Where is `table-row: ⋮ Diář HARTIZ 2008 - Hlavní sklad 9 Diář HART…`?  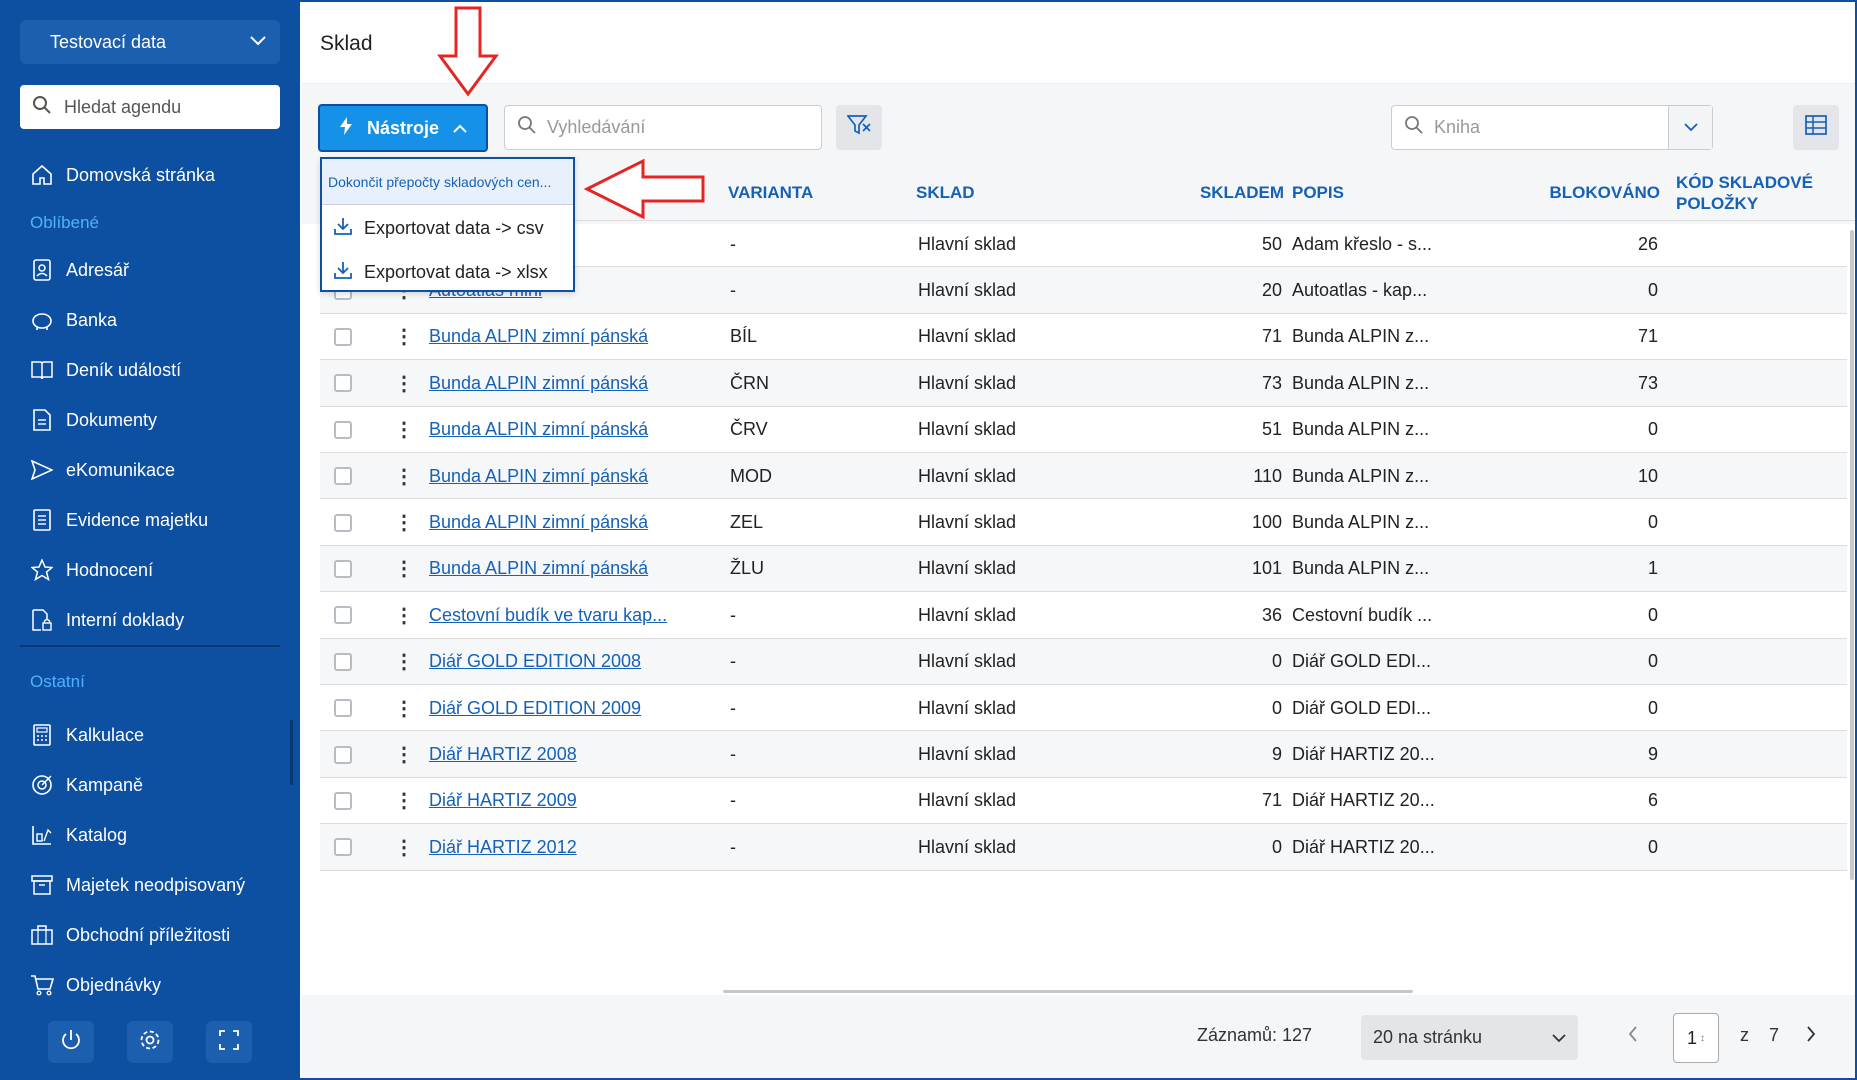 table-row: ⋮ Diář HARTIZ 2008 - Hlavní sklad 9 Diář HART… is located at coordinates (1083, 754).